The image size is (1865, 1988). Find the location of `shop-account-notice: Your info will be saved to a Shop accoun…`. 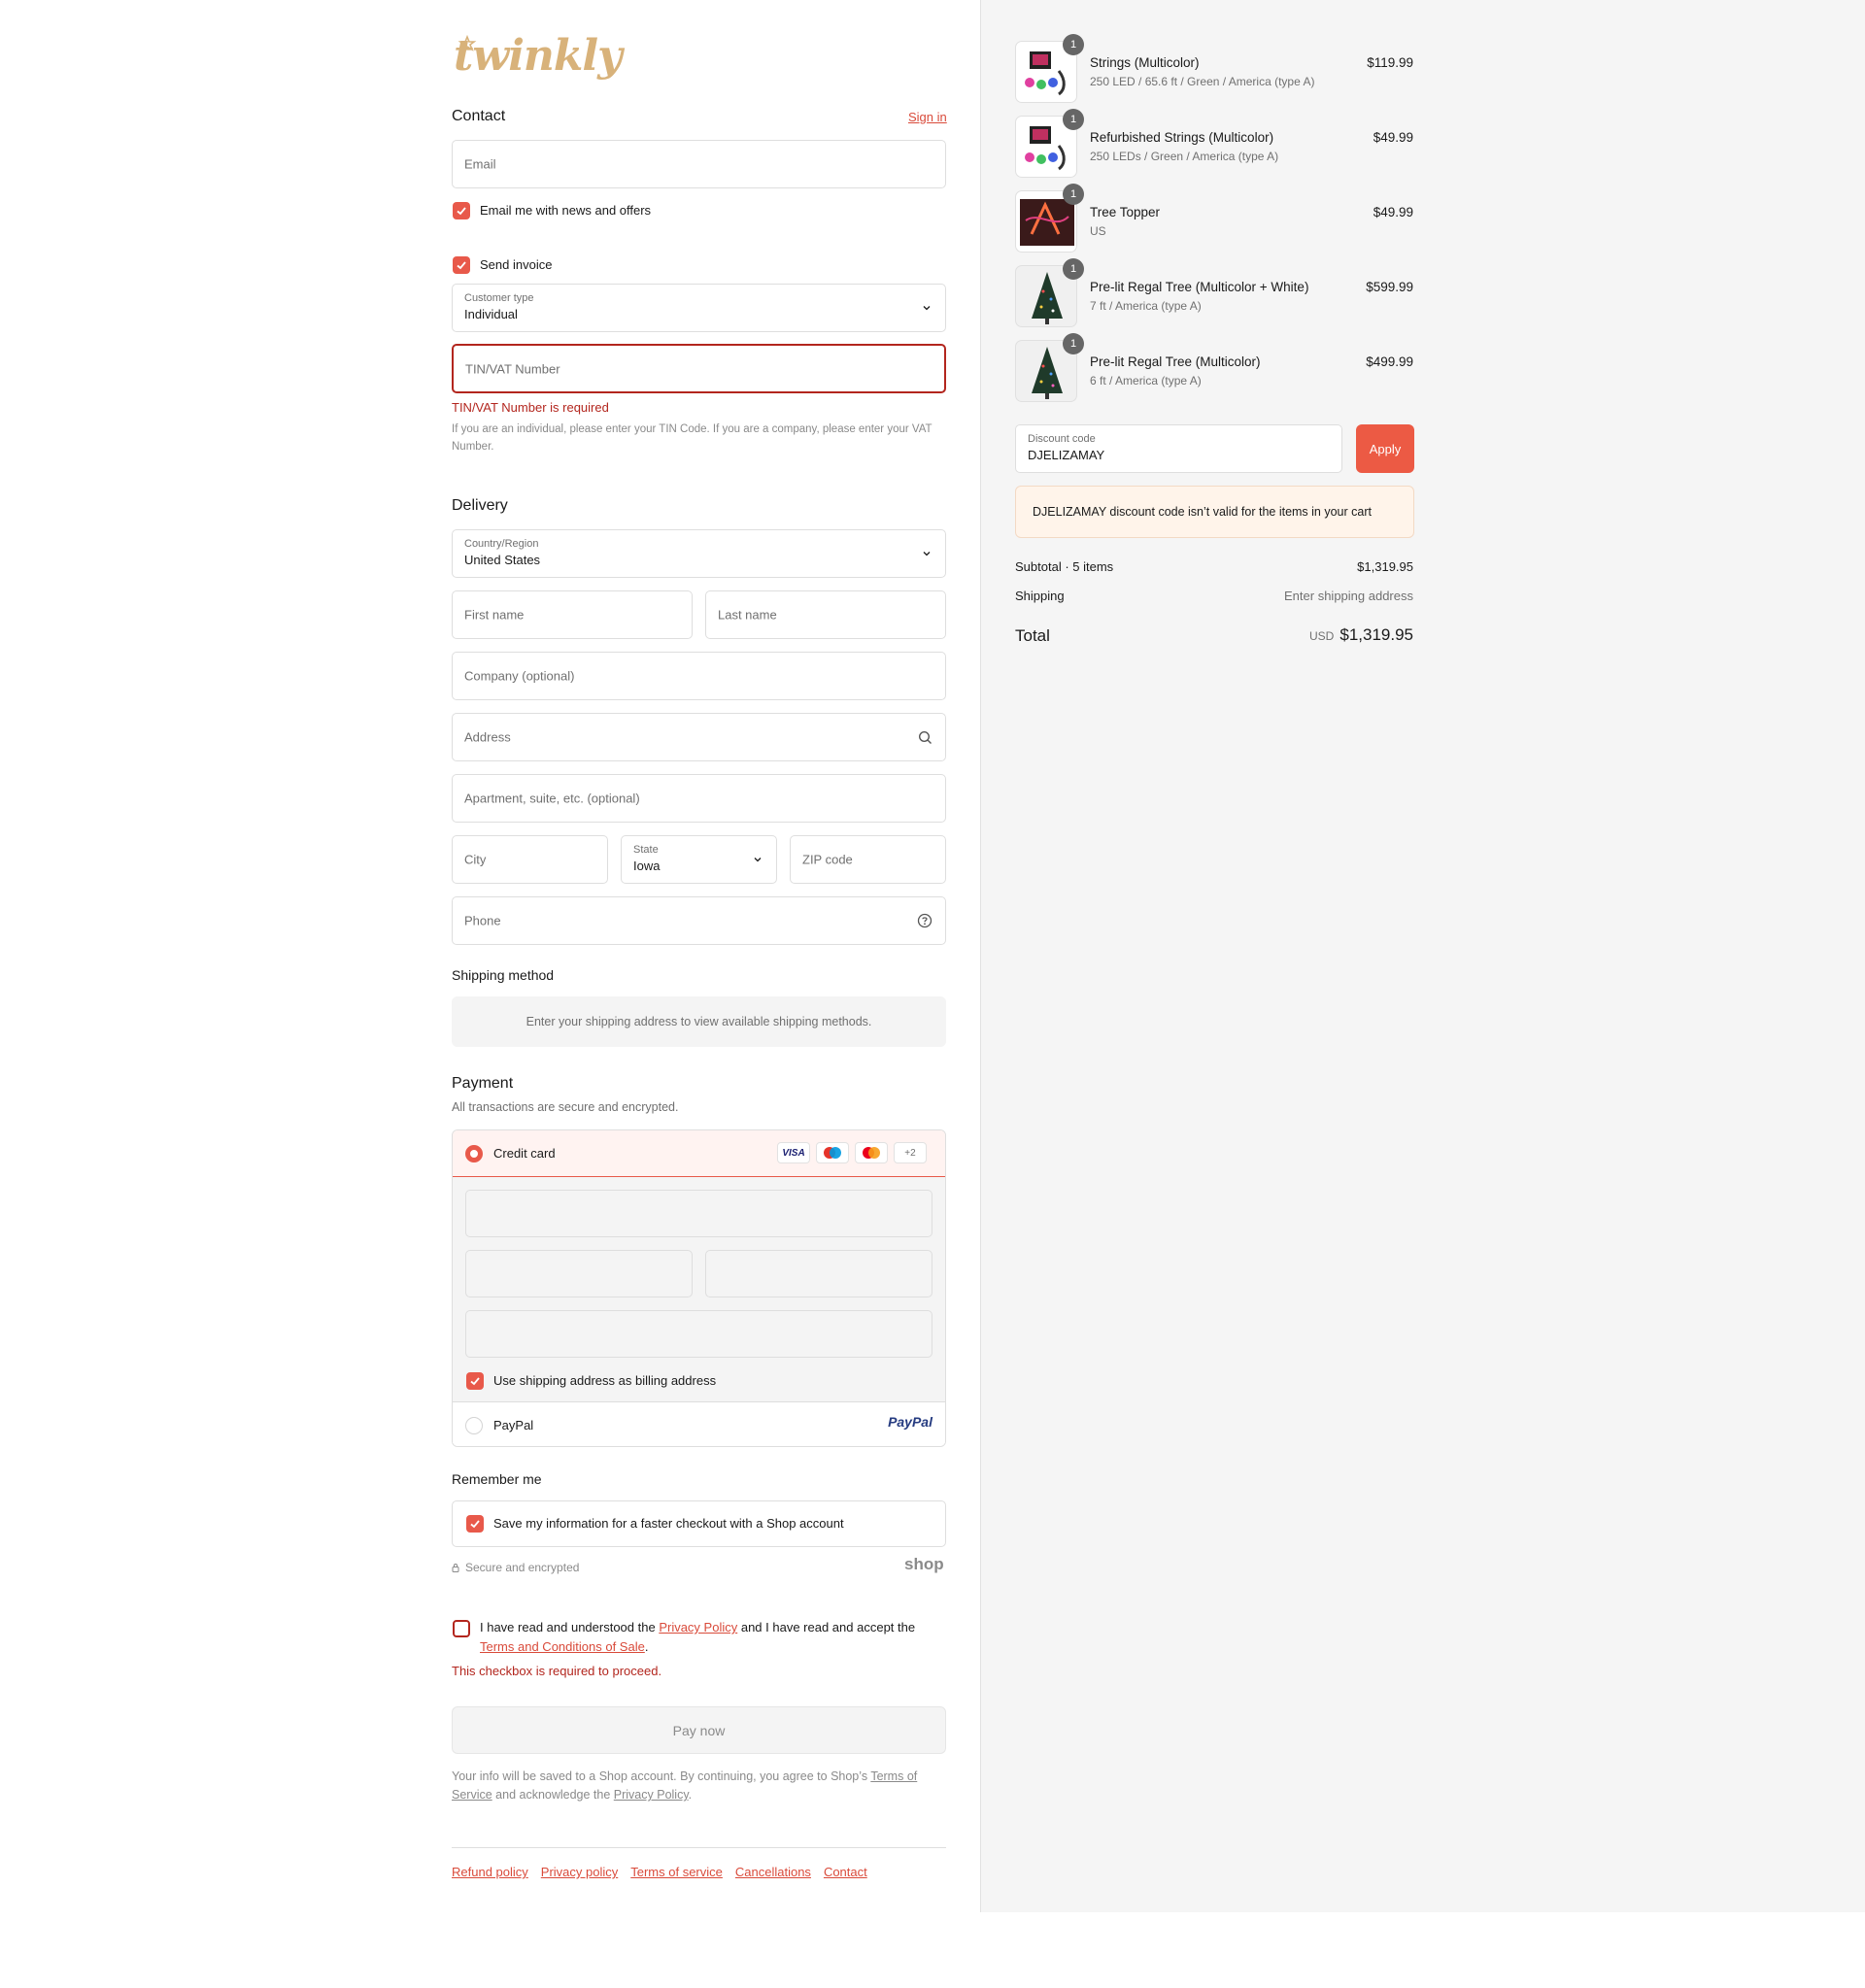

shop-account-notice: Your info will be saved to a Shop accoun… is located at coordinates (685, 1785).